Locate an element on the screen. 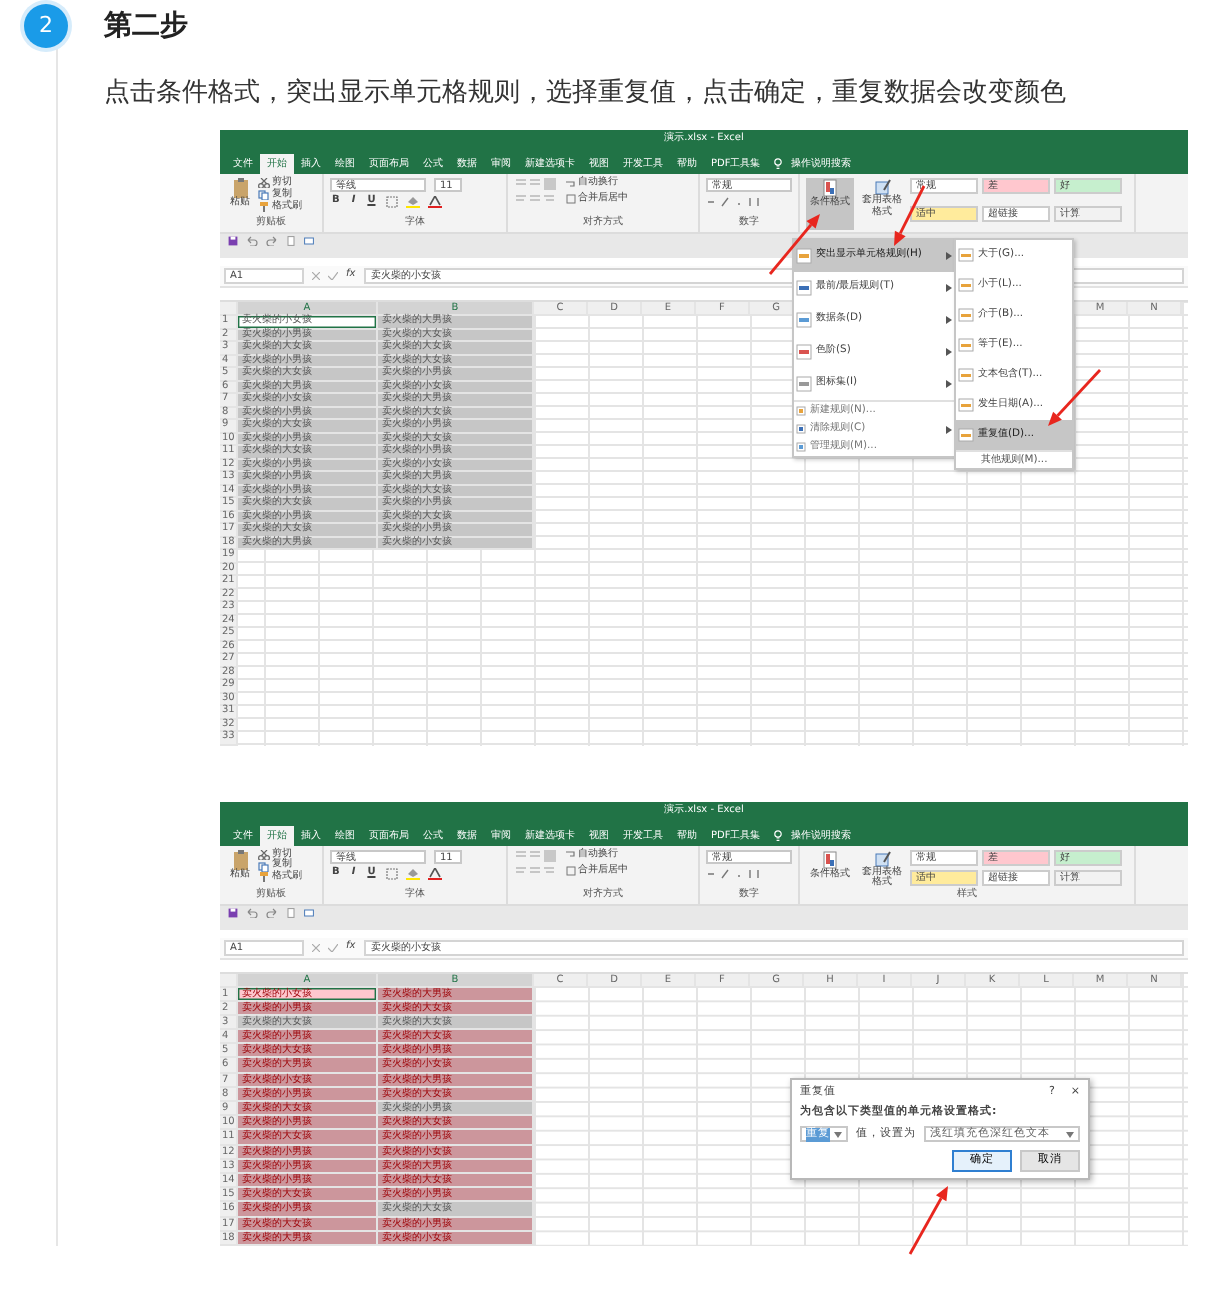 This screenshot has height=1298, width=1218. instruction-text: 点击条件格式，突出显示单元格规则，选择重复值，点击确定，重复数据会改变颜色 is located at coordinates (586, 94).